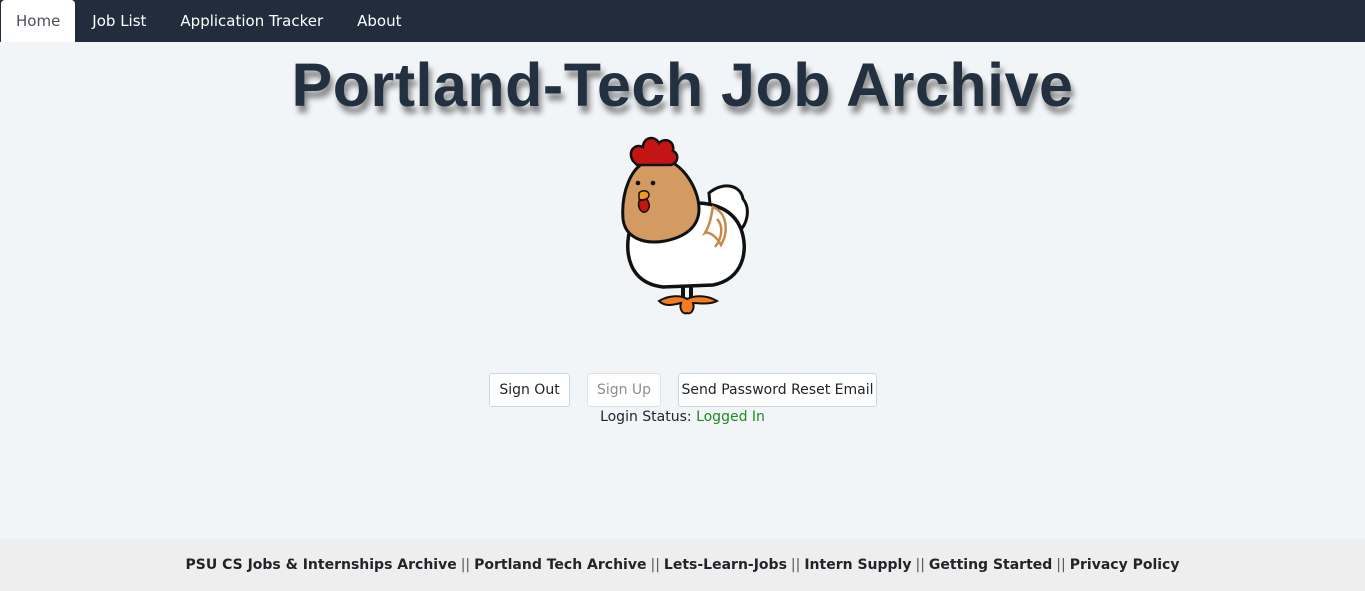 The width and height of the screenshot is (1365, 591). I want to click on footer-link-psu-cs: PSU CS Jobs & Internships Archive, so click(321, 565).